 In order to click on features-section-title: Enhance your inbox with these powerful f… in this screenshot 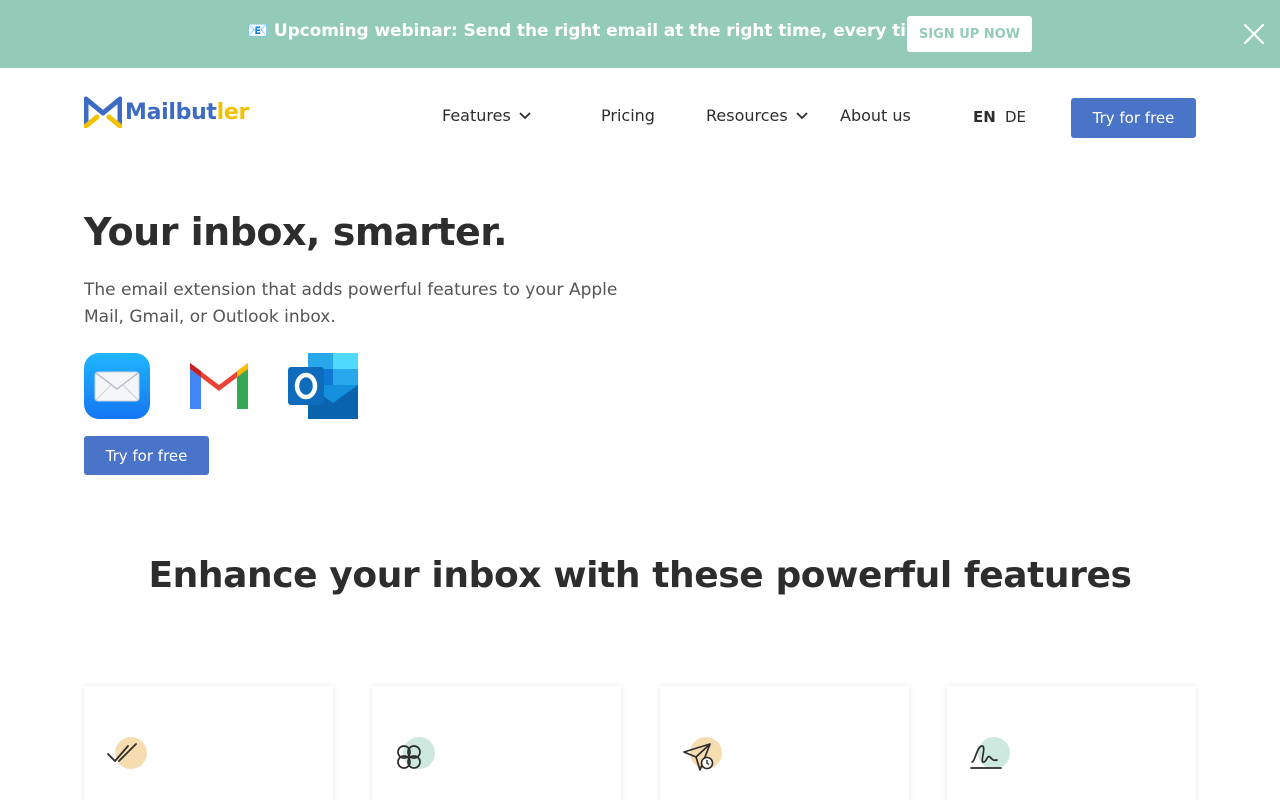, I will do `click(640, 575)`.